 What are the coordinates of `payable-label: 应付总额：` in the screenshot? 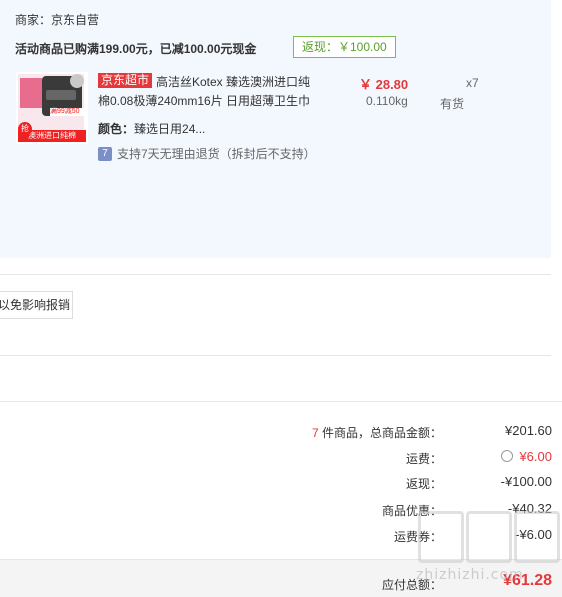 It's located at (411, 585).